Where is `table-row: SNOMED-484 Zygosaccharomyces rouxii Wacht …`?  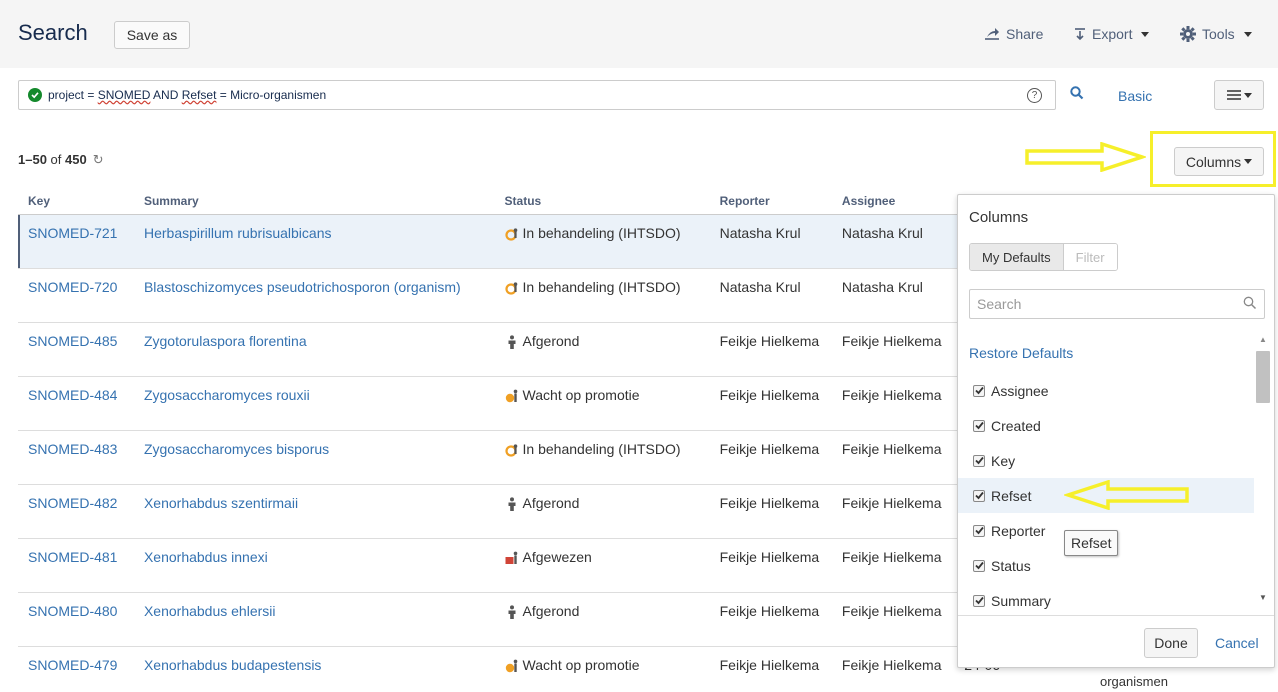 table-row: SNOMED-484 Zygosaccharomyces rouxii Wacht … is located at coordinates (518, 403).